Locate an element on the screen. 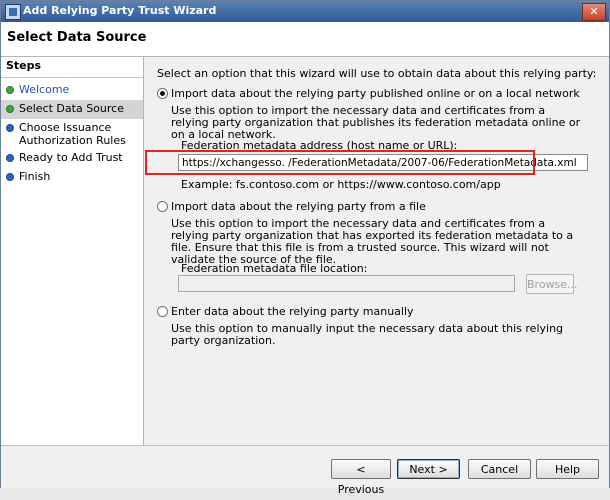 Image resolution: width=610 pixels, height=500 pixels. file-location-label: Federation metadata file location: is located at coordinates (274, 268).